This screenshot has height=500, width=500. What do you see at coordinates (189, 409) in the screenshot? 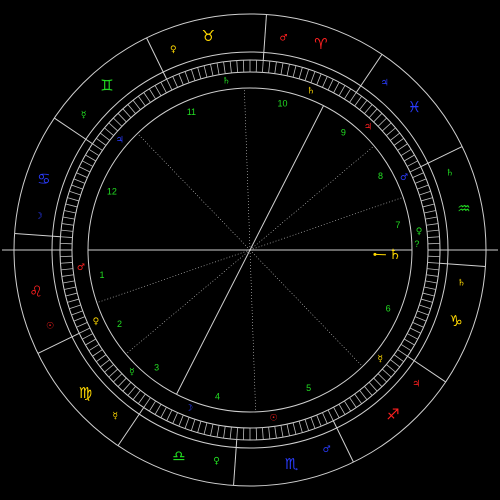
I see `house-ruler-icon: ☽` at bounding box center [189, 409].